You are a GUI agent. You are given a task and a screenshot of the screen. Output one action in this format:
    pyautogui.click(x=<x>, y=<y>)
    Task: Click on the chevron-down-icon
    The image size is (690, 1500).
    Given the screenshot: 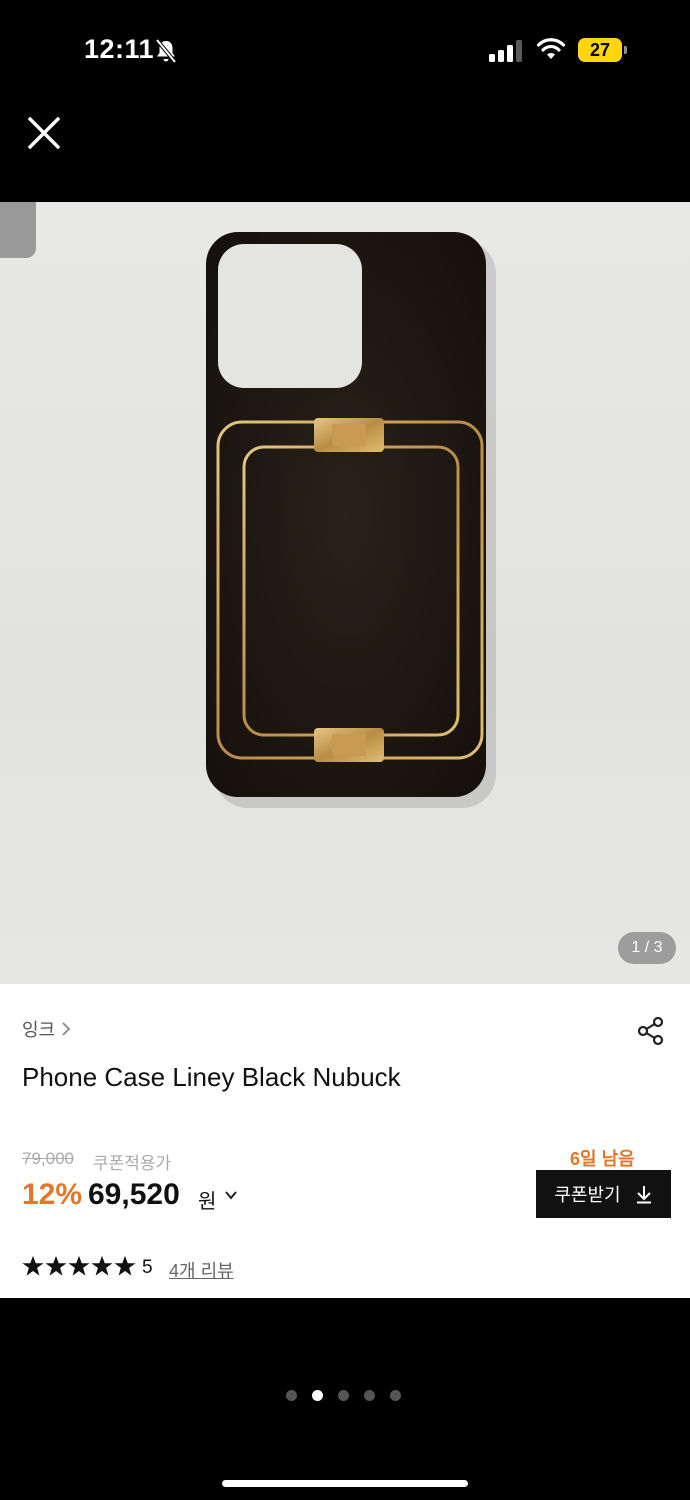 What is the action you would take?
    pyautogui.click(x=231, y=1195)
    